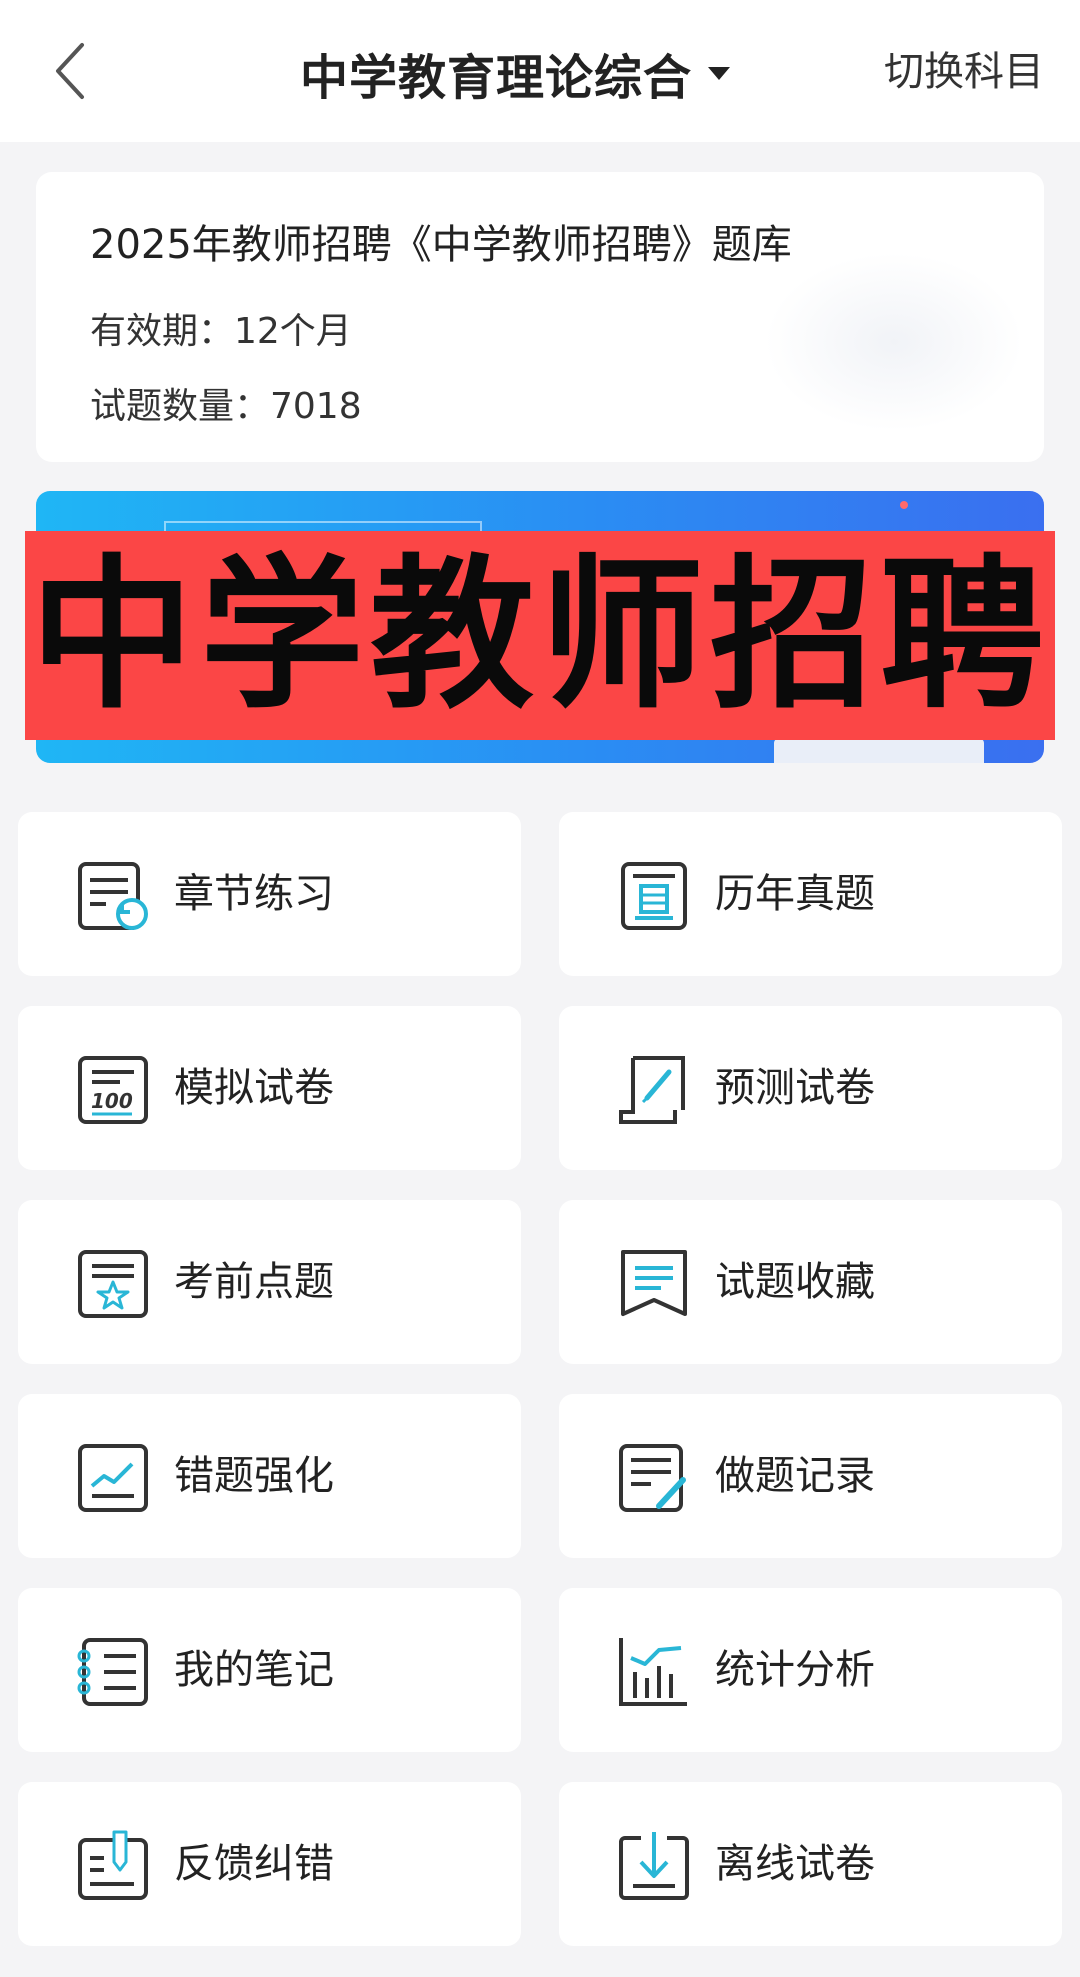  I want to click on notes-icon, so click(112, 1672).